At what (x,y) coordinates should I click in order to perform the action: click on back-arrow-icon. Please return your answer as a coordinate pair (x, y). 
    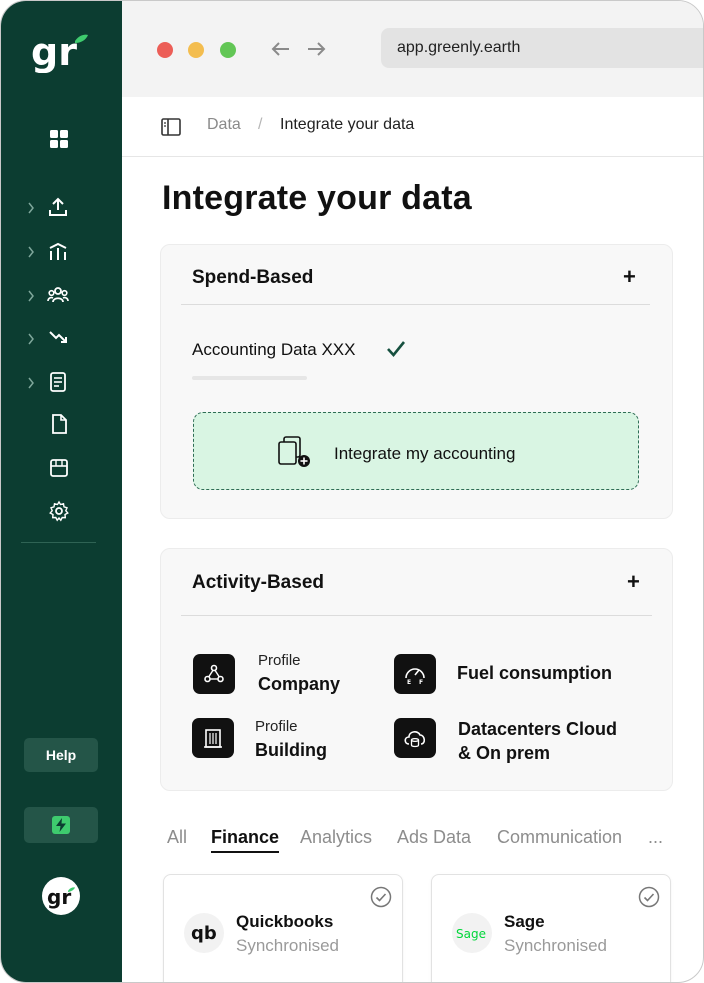
    Looking at the image, I should click on (281, 49).